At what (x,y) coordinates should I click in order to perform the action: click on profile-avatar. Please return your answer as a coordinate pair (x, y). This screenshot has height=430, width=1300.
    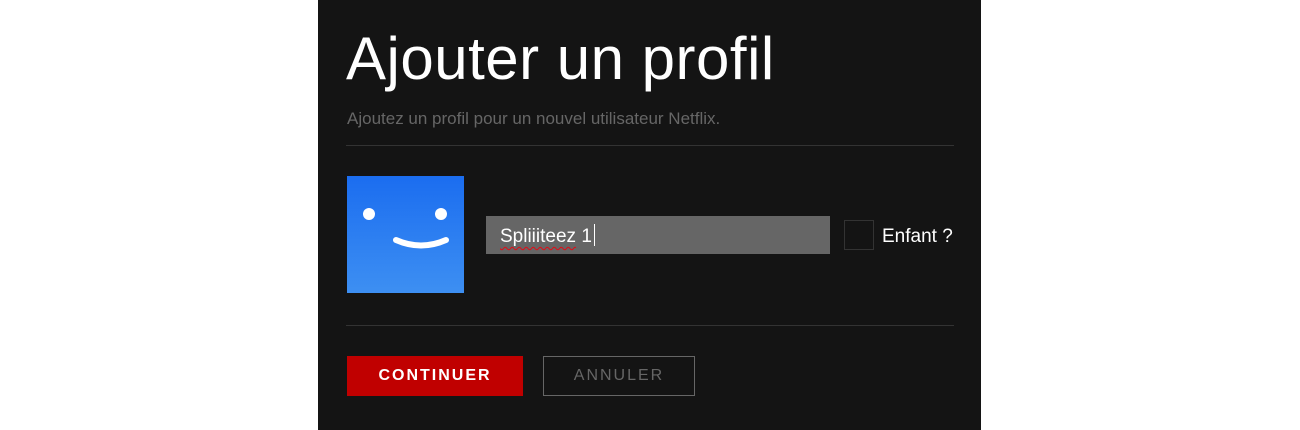
    Looking at the image, I should click on (405, 234).